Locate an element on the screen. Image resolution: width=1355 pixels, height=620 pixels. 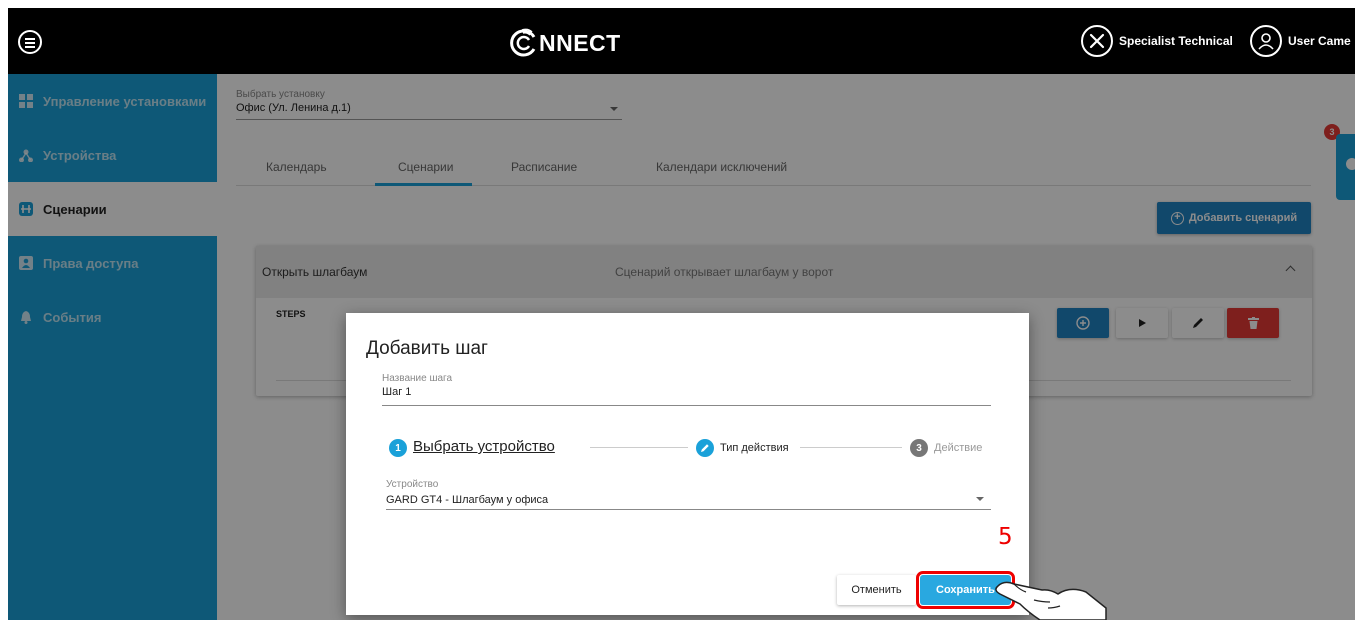
connect-logo: NNECT is located at coordinates (564, 43).